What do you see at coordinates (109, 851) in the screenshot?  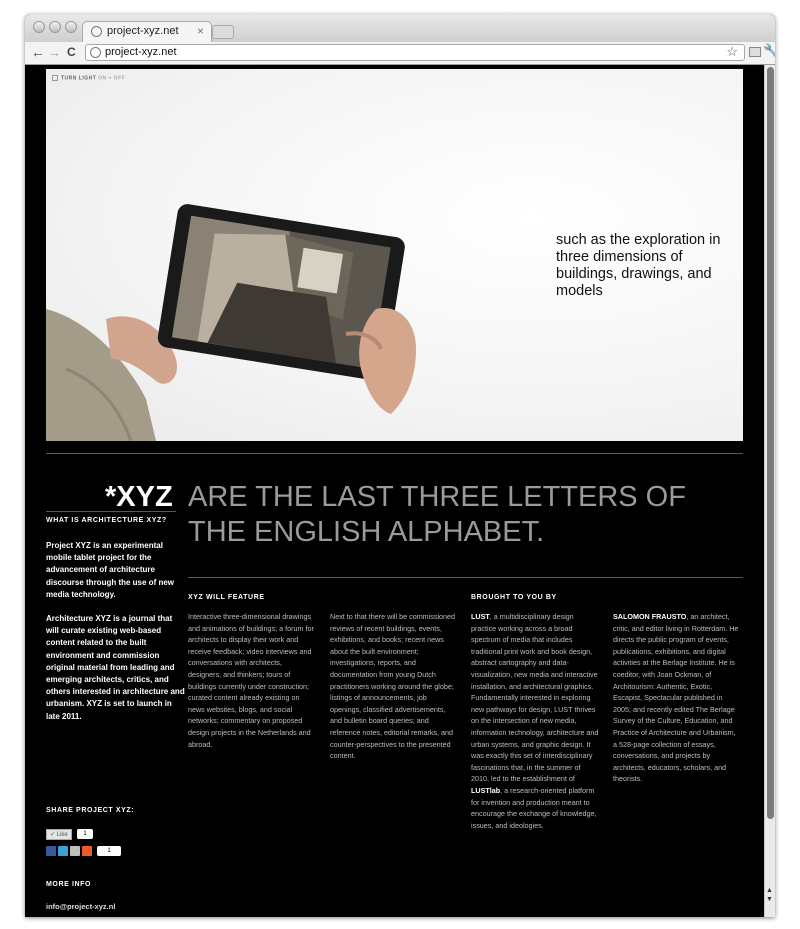 I see `share-count: 1` at bounding box center [109, 851].